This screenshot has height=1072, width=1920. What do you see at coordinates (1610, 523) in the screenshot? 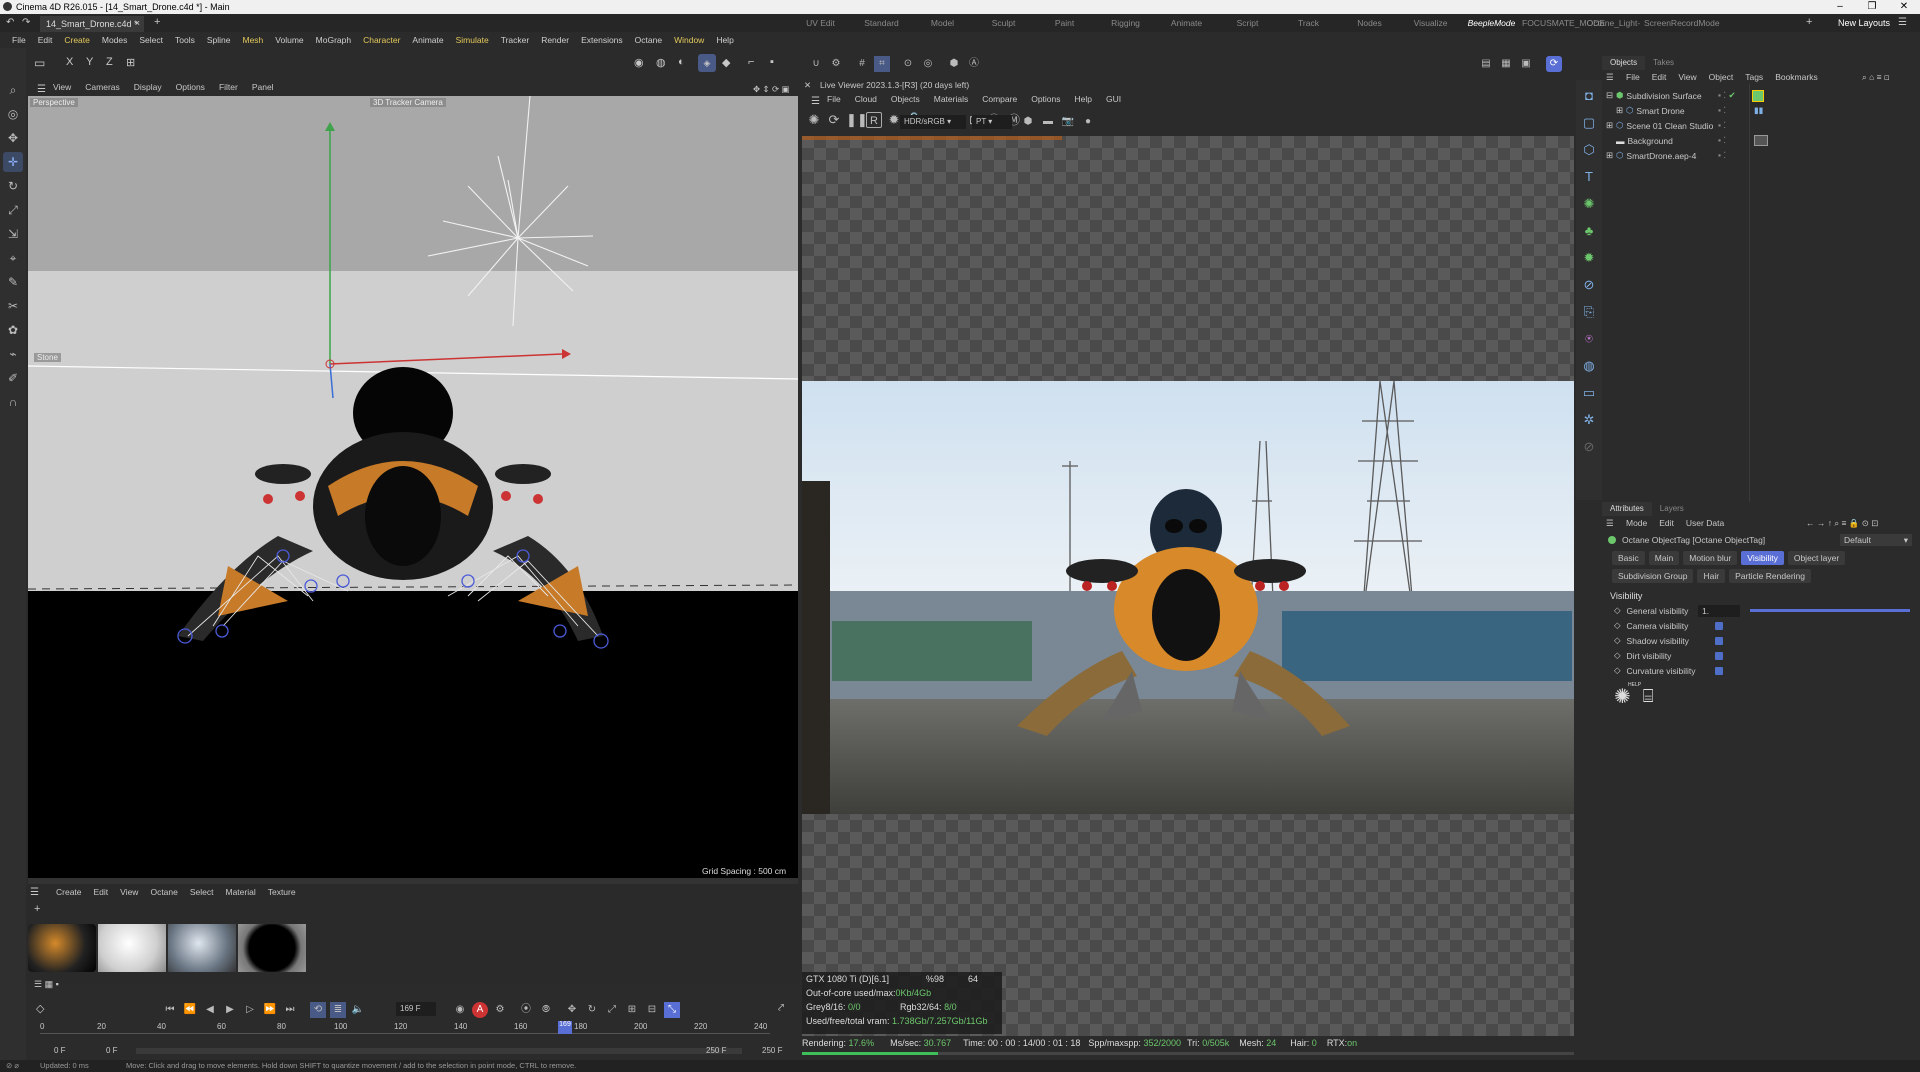
I see `am-hamburger-icon: ☰` at bounding box center [1610, 523].